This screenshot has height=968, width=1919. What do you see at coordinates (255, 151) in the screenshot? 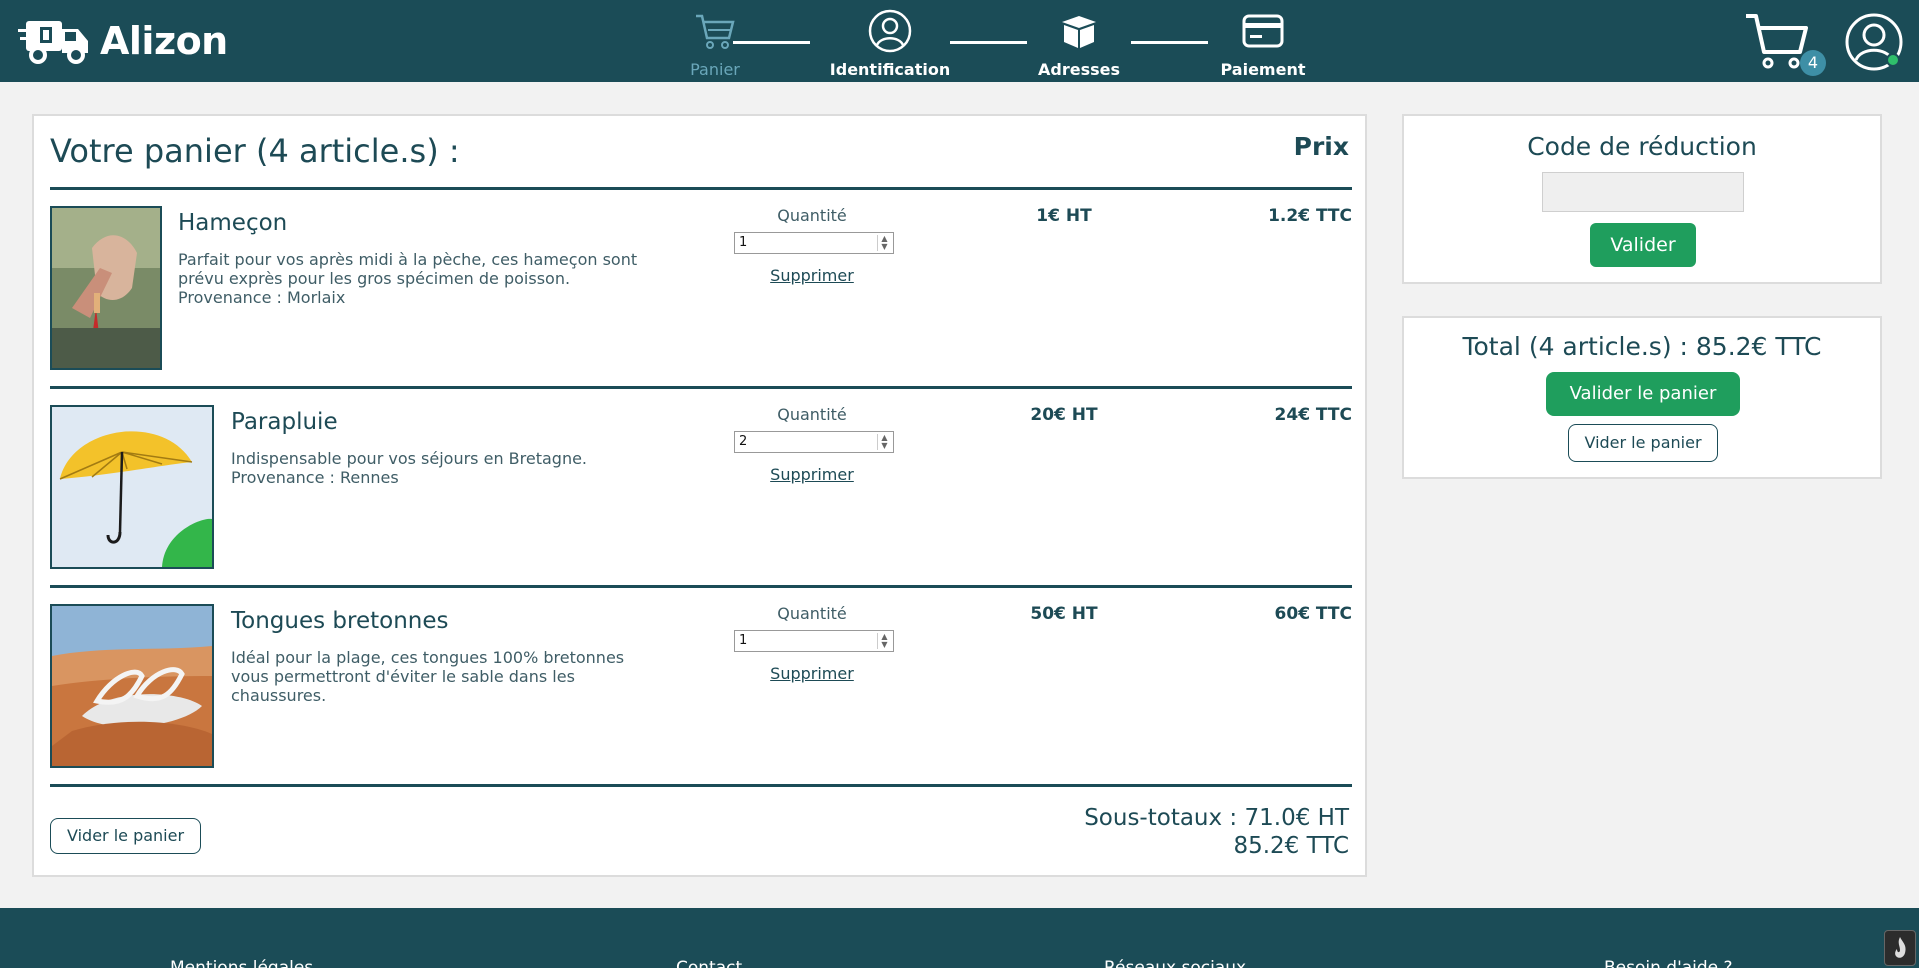
I see `cart-title: Votre panier (4 article.s) :` at bounding box center [255, 151].